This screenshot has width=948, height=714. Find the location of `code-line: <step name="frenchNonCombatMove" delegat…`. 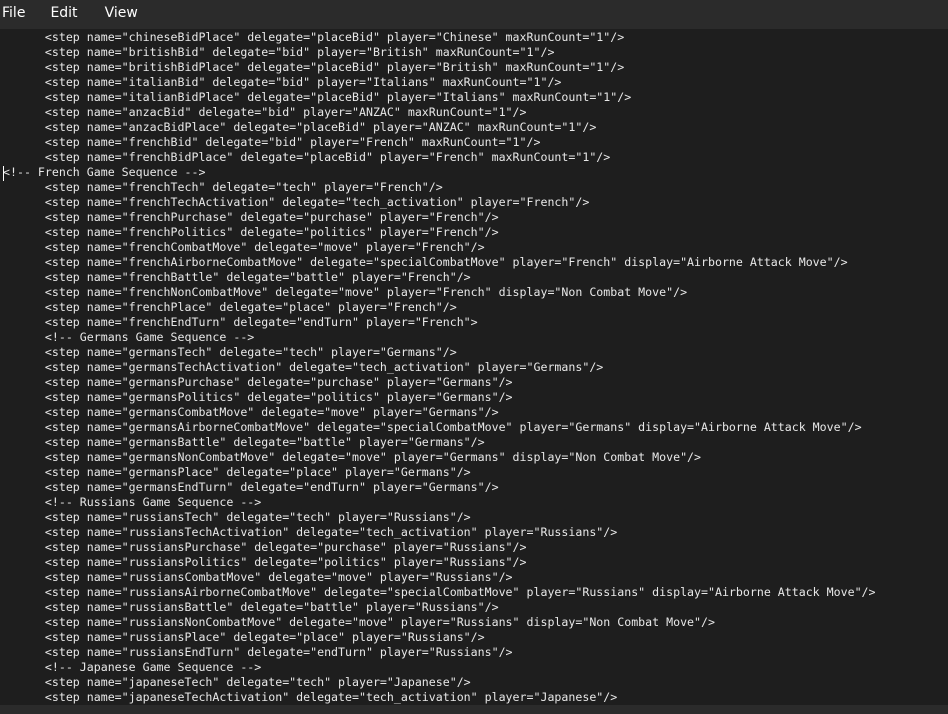

code-line: <step name="frenchNonCombatMove" delegat… is located at coordinates (345, 292).